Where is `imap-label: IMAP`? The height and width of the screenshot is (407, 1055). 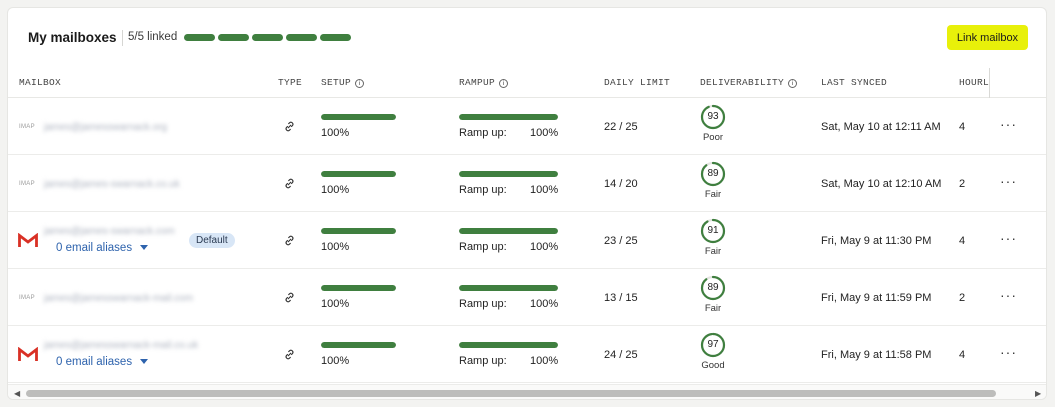
imap-label: IMAP is located at coordinates (27, 184).